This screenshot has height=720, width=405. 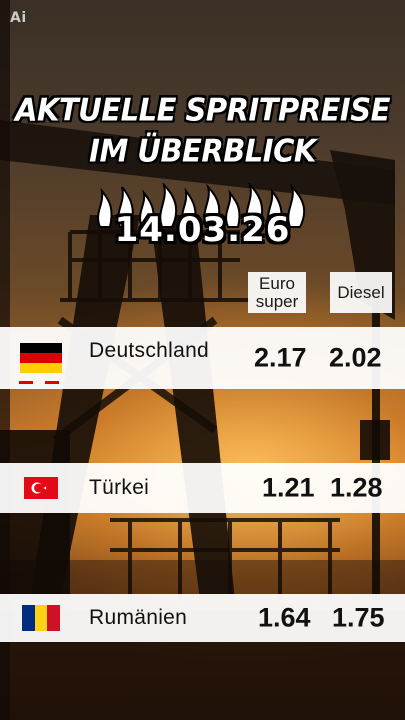 I want to click on price-euro-super: 2.17, so click(x=280, y=357).